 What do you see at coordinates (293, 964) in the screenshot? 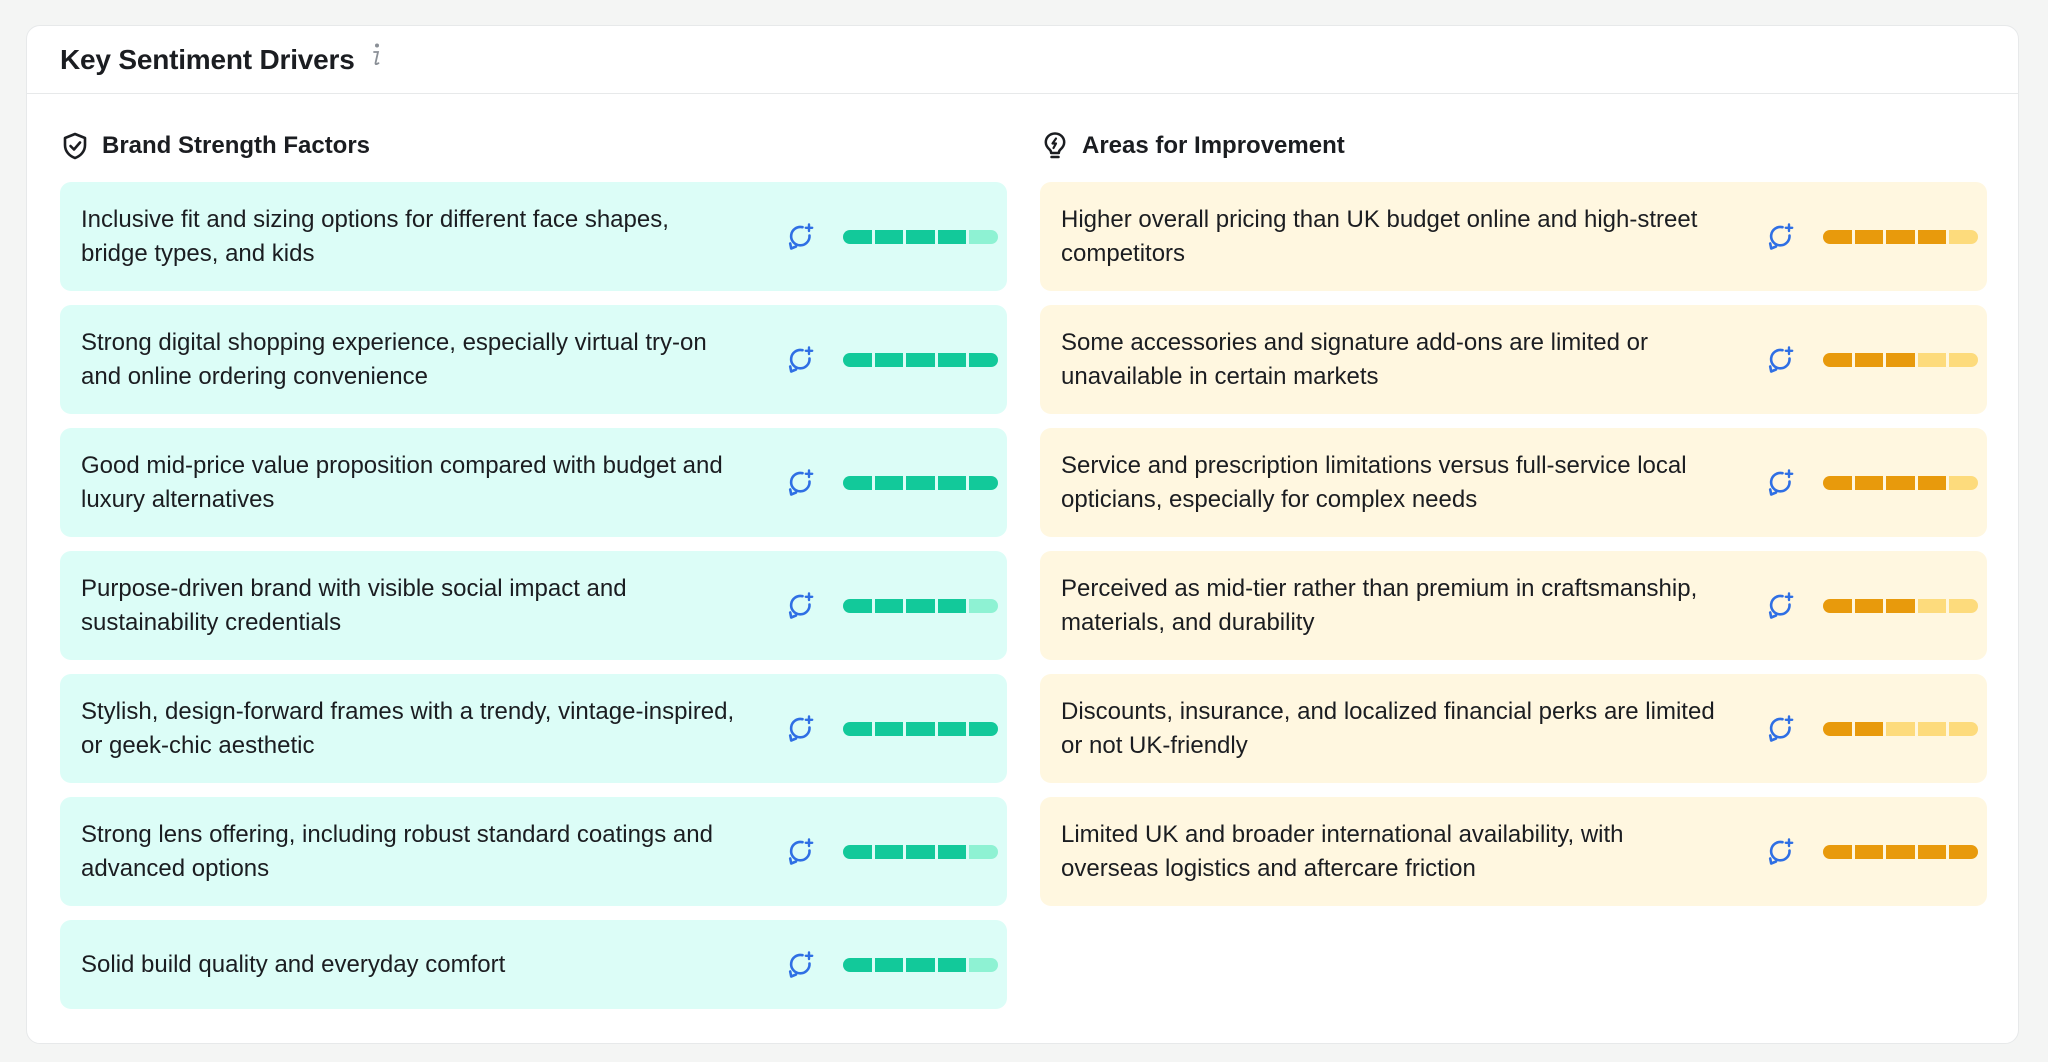
I see `item-text: Solid build quality and everyday comfort` at bounding box center [293, 964].